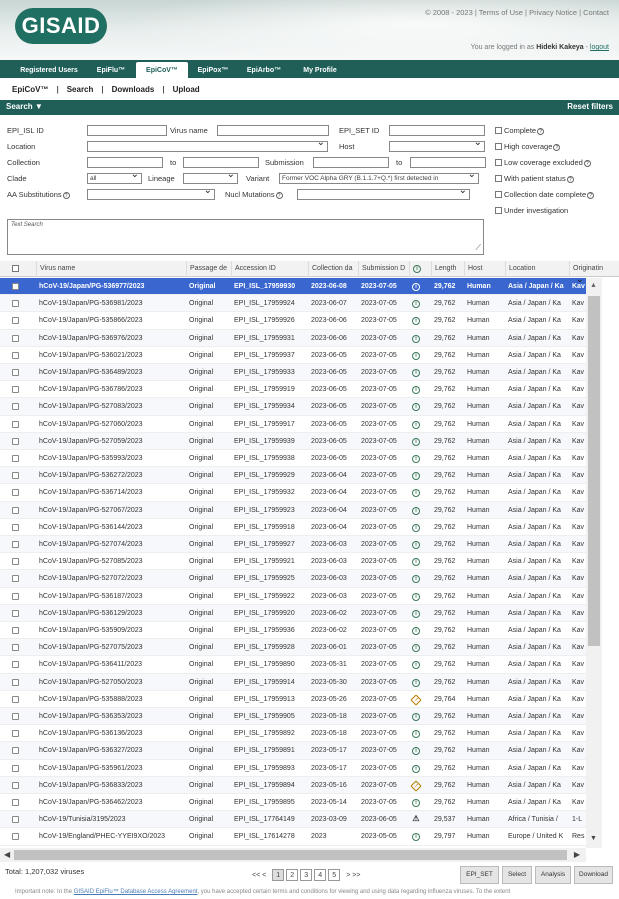  What do you see at coordinates (245, 237) in the screenshot?
I see `text-search-input: Text Search ⟋` at bounding box center [245, 237].